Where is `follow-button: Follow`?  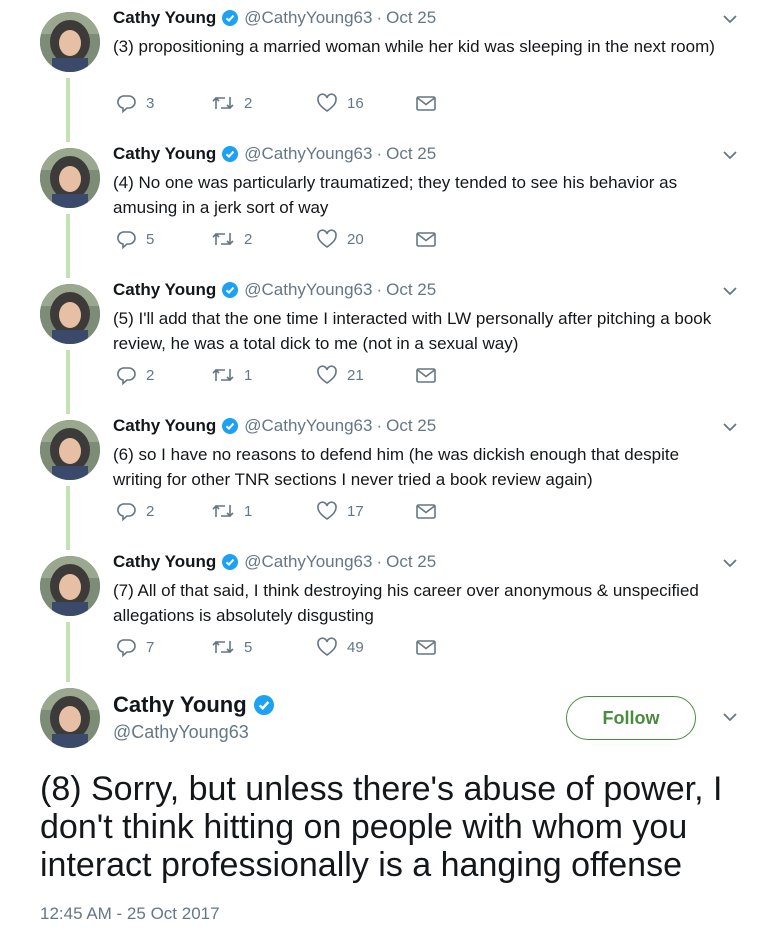 follow-button: Follow is located at coordinates (631, 718).